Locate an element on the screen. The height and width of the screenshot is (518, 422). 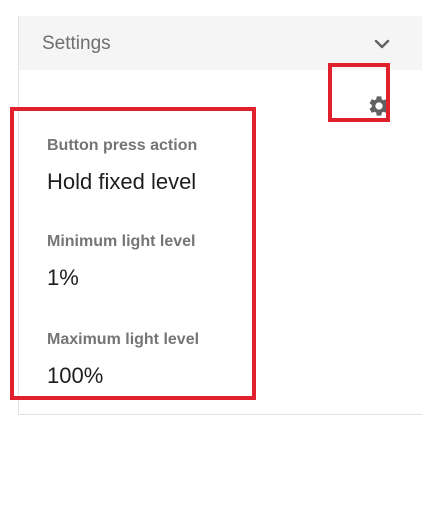
gear-icon is located at coordinates (379, 106).